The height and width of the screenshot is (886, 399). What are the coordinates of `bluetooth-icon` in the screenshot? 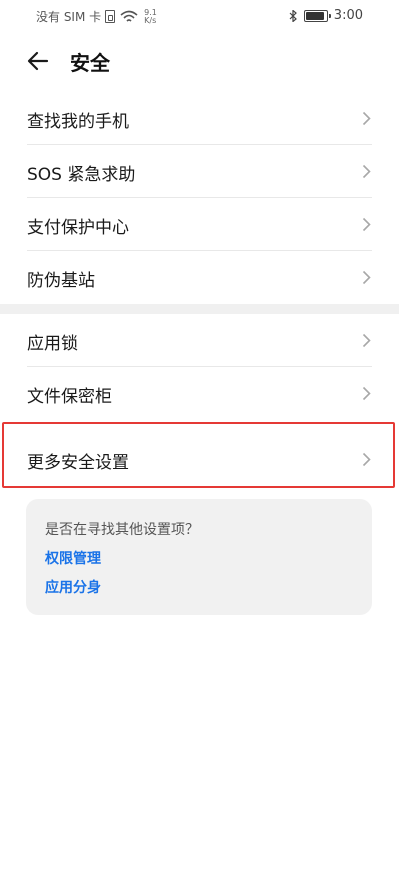 It's located at (293, 15).